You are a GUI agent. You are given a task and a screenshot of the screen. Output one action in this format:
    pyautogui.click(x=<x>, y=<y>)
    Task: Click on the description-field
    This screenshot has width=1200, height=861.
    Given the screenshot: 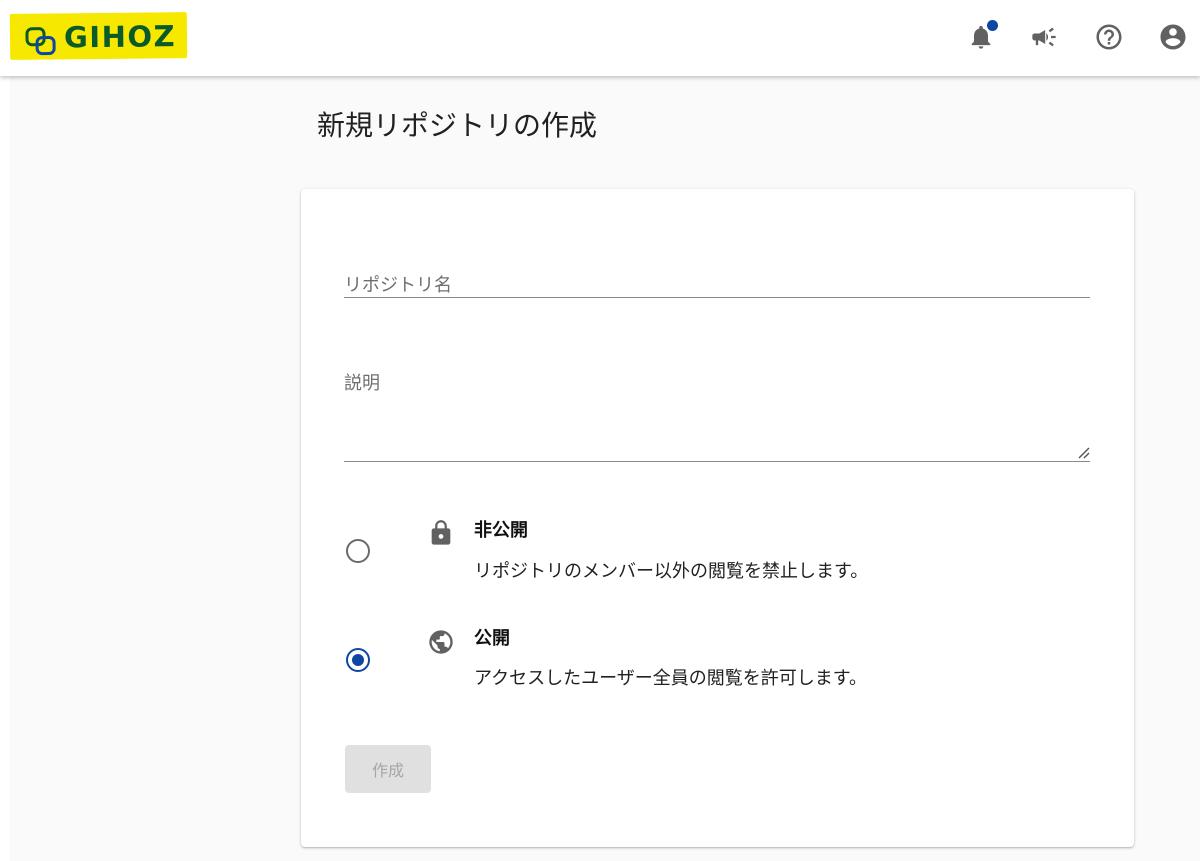 What is the action you would take?
    pyautogui.click(x=717, y=415)
    